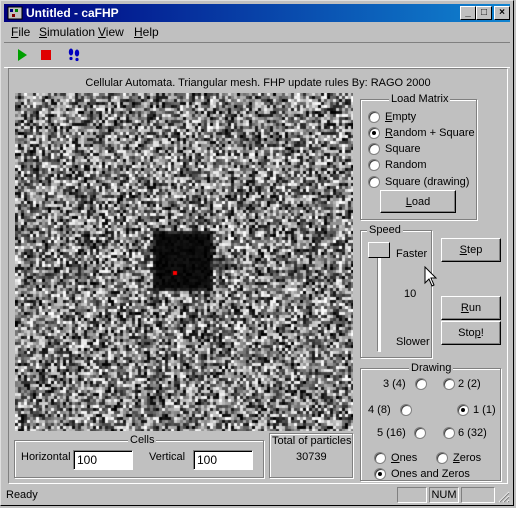 Image resolution: width=516 pixels, height=508 pixels. What do you see at coordinates (431, 276) in the screenshot?
I see `mouse-cursor-icon` at bounding box center [431, 276].